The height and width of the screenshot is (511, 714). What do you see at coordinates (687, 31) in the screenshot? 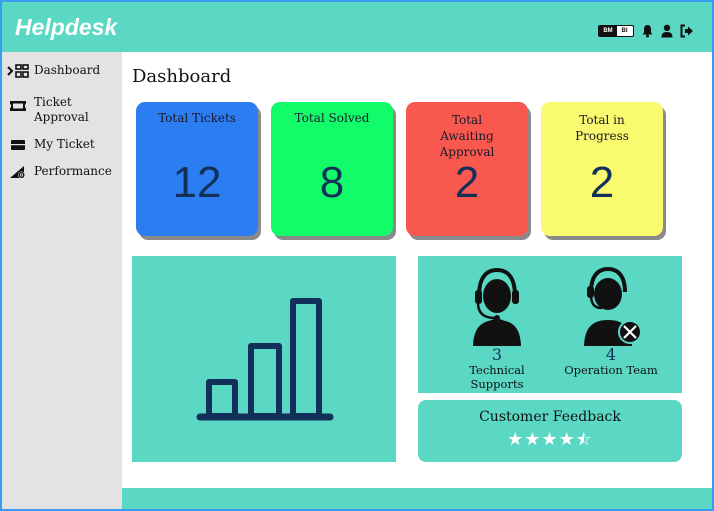
I see `logout-icon` at bounding box center [687, 31].